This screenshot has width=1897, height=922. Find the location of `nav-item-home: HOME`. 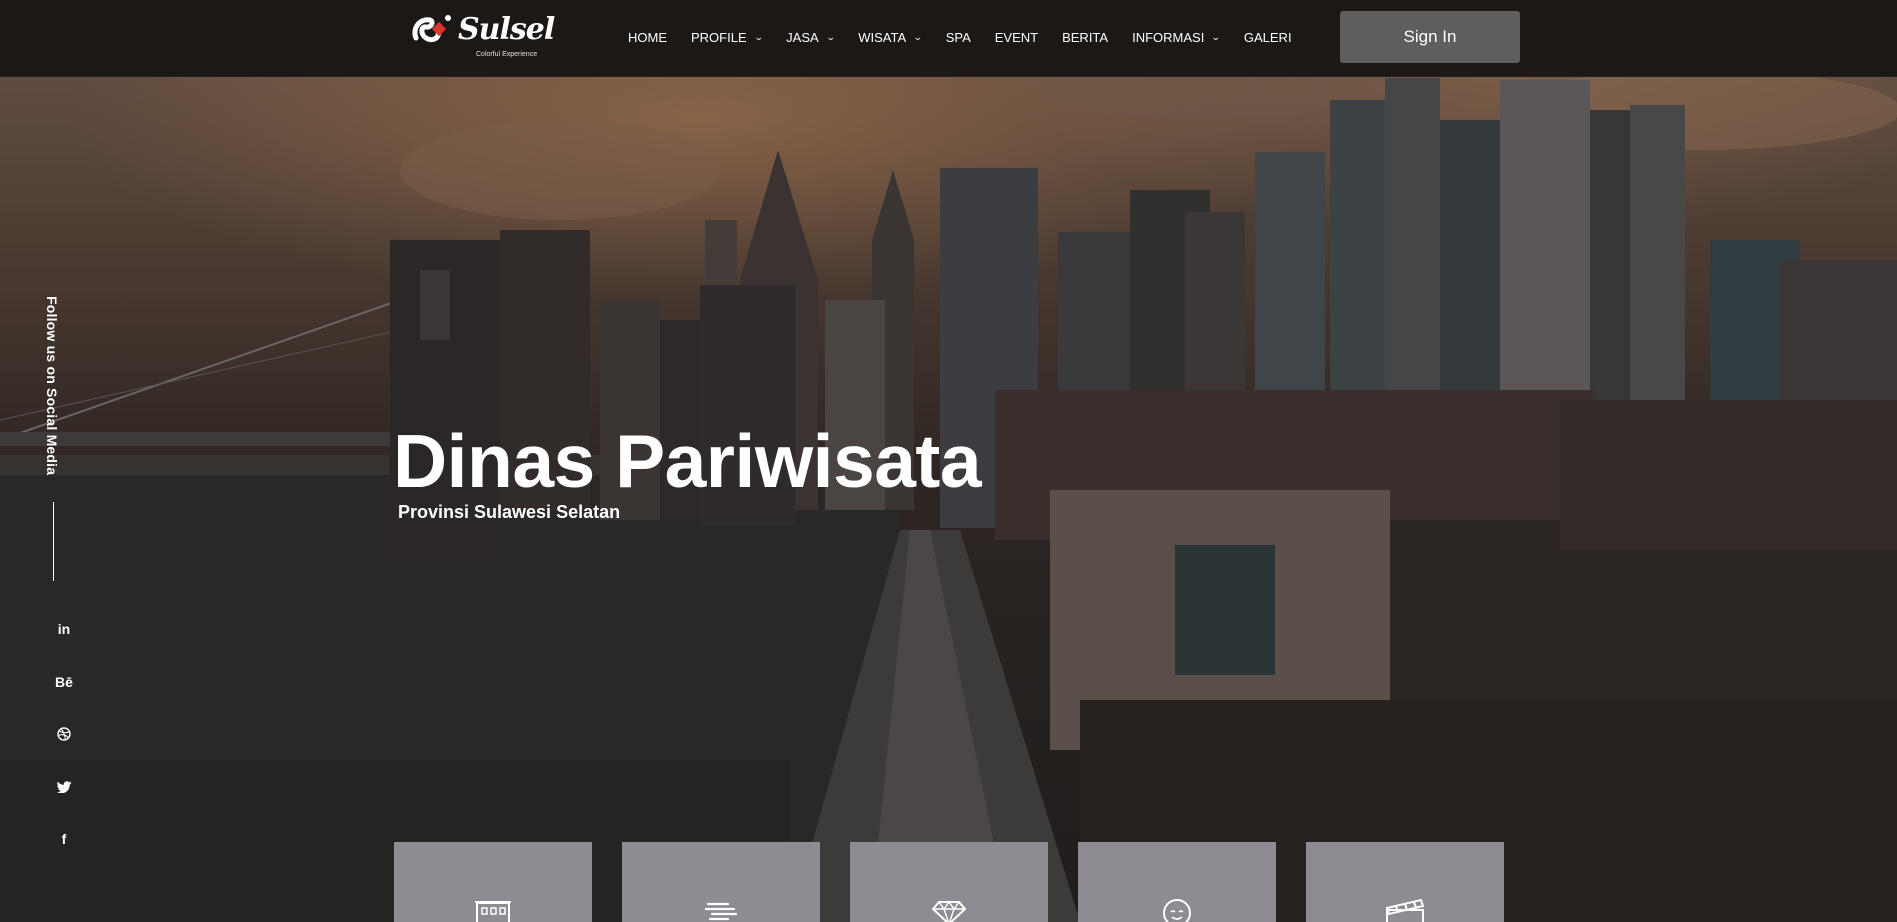

nav-item-home: HOME is located at coordinates (647, 37).